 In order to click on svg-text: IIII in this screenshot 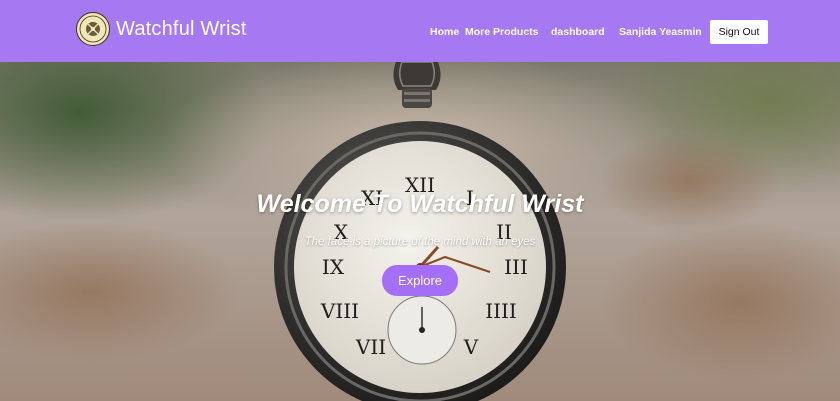, I will do `click(501, 311)`.